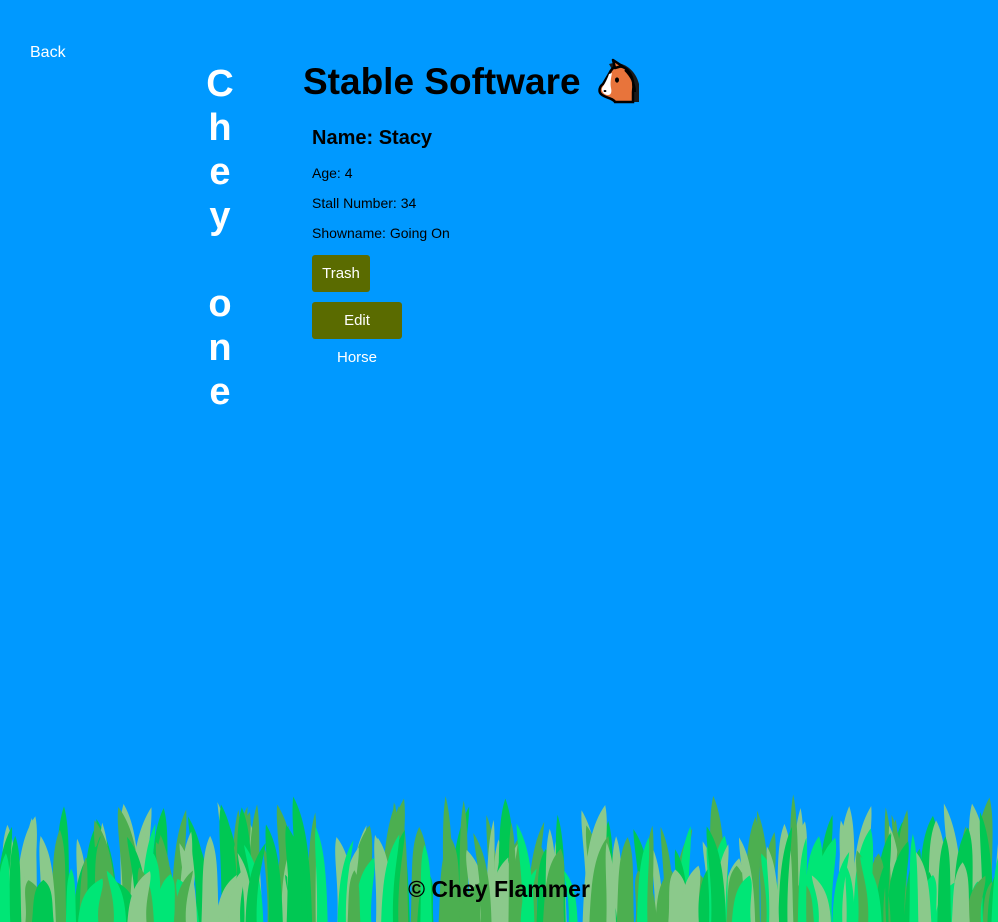 This screenshot has width=998, height=922. What do you see at coordinates (220, 260) in the screenshot?
I see `vertical-letter-gap` at bounding box center [220, 260].